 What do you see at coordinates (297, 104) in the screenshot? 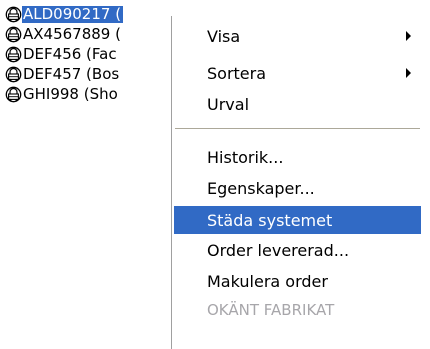
I see `menu-item-urval: Urval` at bounding box center [297, 104].